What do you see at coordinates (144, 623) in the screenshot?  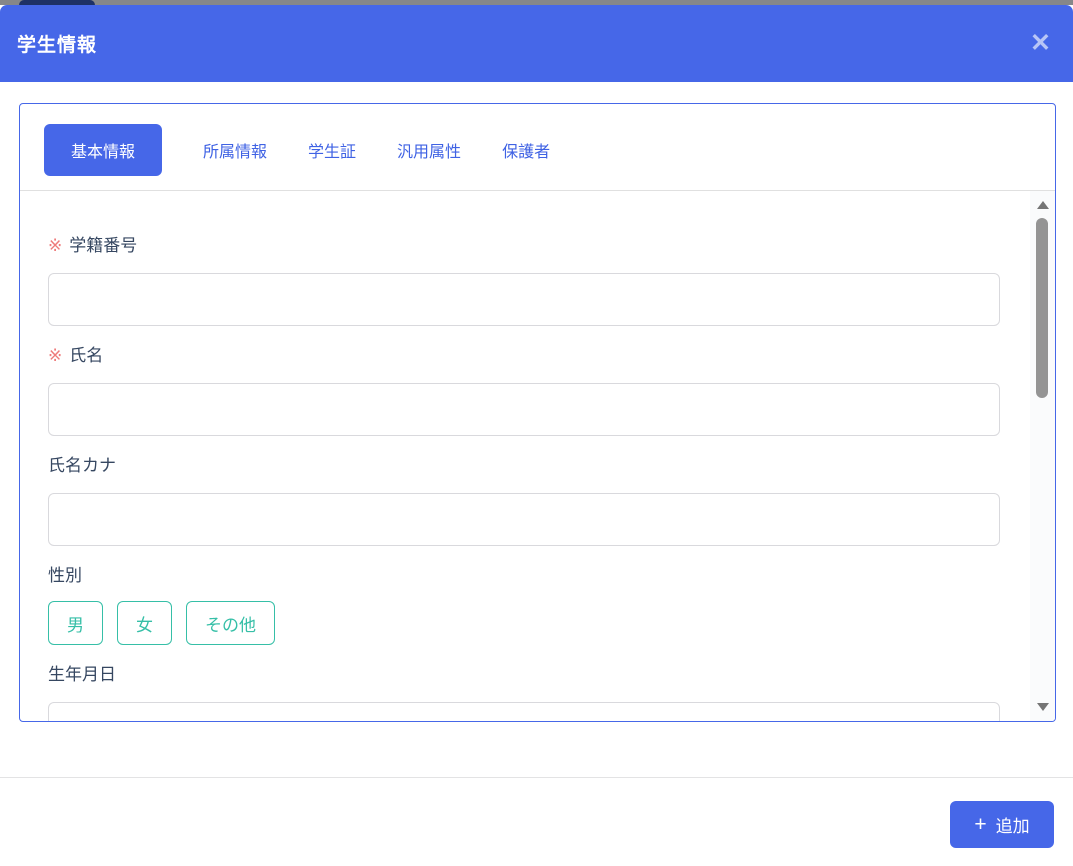 I see `gender-female-button: 女` at bounding box center [144, 623].